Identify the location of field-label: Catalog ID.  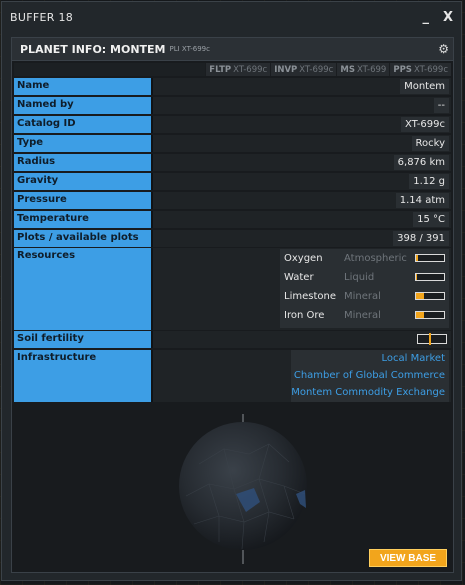
(83, 124).